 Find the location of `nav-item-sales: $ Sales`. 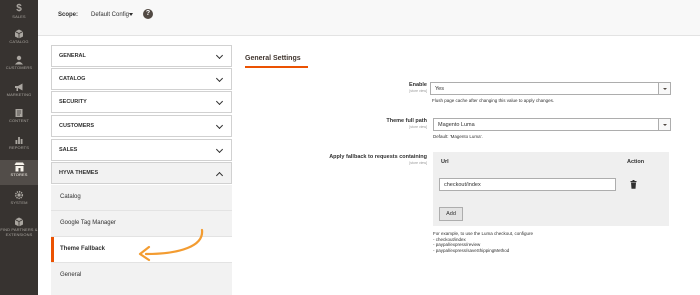

nav-item-sales: $ Sales is located at coordinates (19, 14).